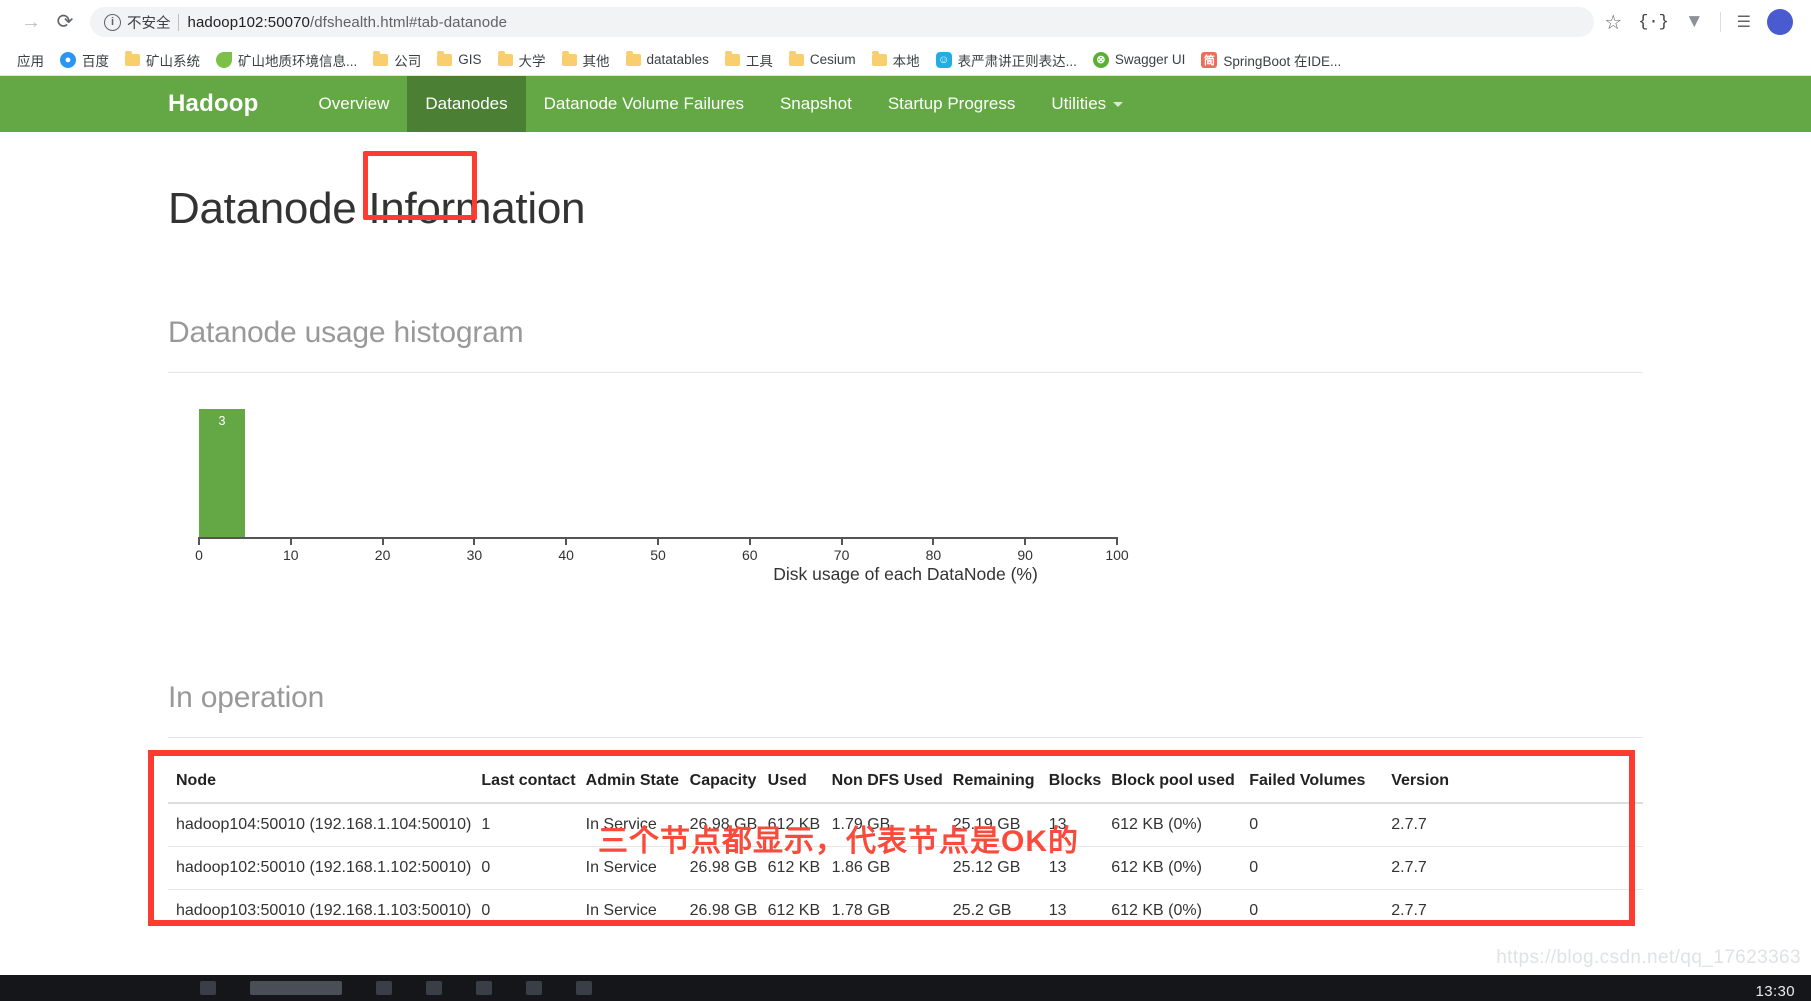 The image size is (1811, 1001). What do you see at coordinates (749, 60) in the screenshot?
I see `bookmark-tools: 工具` at bounding box center [749, 60].